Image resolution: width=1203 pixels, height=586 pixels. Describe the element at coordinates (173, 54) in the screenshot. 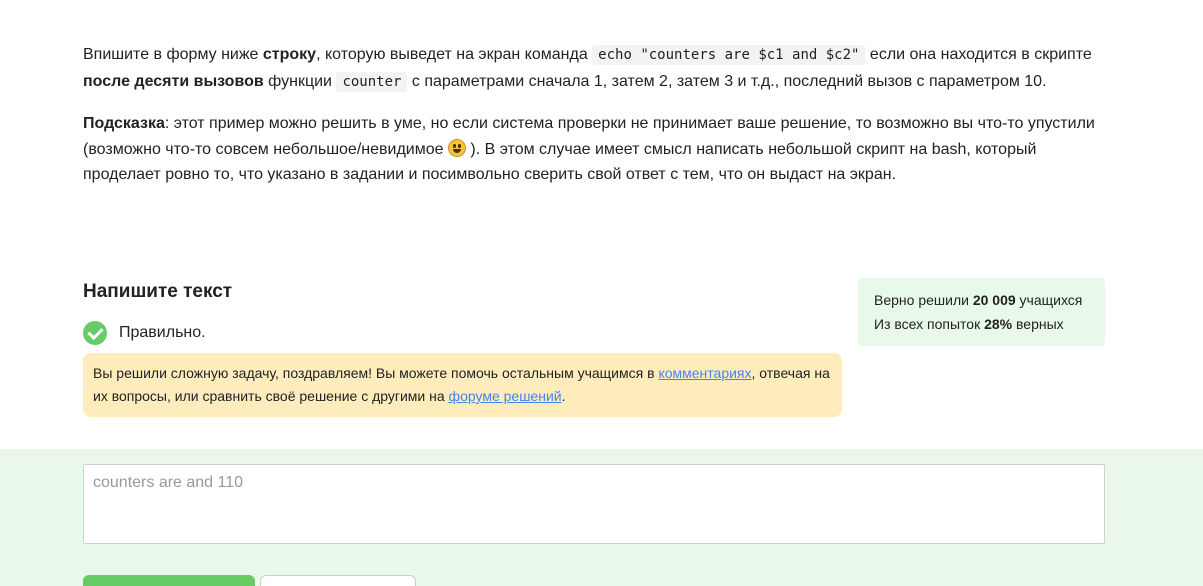

I see `task-text: Впишите в форму ниже` at that location.